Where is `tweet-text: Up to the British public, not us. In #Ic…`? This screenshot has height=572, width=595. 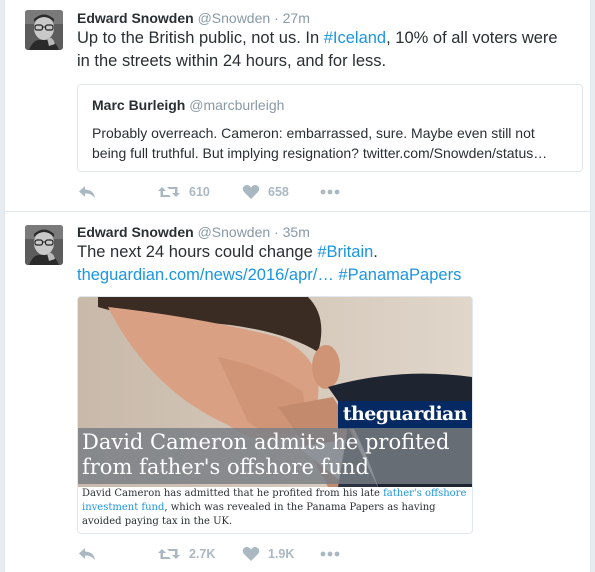
tweet-text: Up to the British public, not us. In #Ic… is located at coordinates (322, 50).